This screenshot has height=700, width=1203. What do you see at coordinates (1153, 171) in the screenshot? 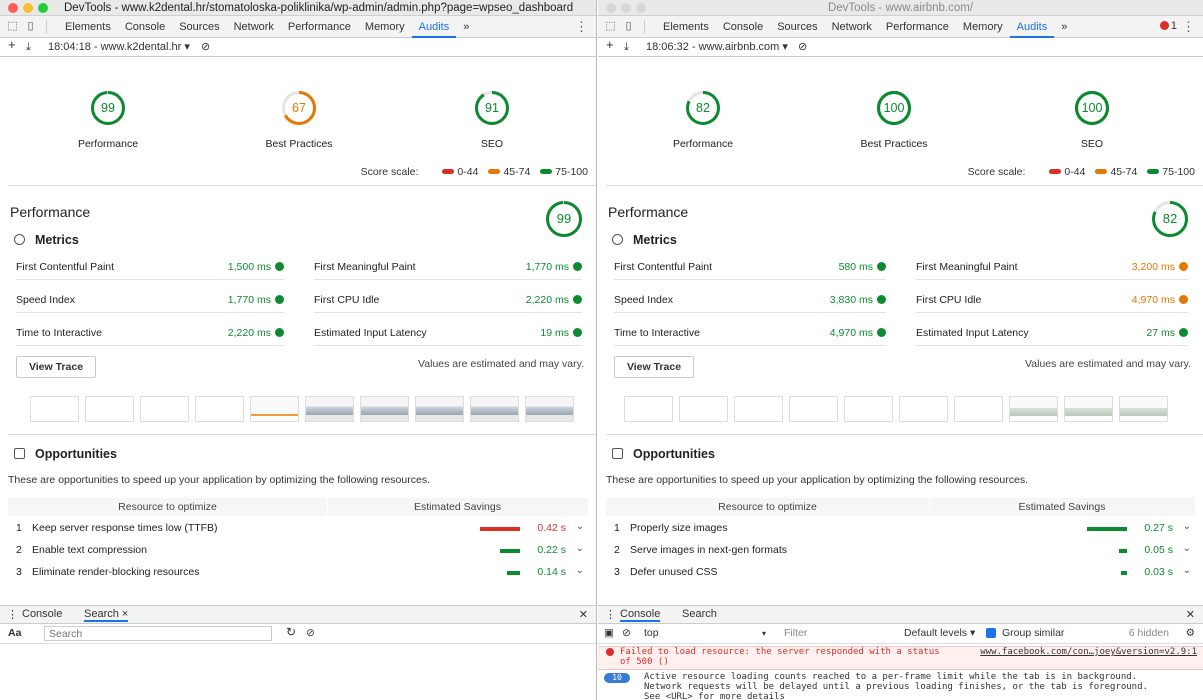
I see `scale-swatch` at bounding box center [1153, 171].